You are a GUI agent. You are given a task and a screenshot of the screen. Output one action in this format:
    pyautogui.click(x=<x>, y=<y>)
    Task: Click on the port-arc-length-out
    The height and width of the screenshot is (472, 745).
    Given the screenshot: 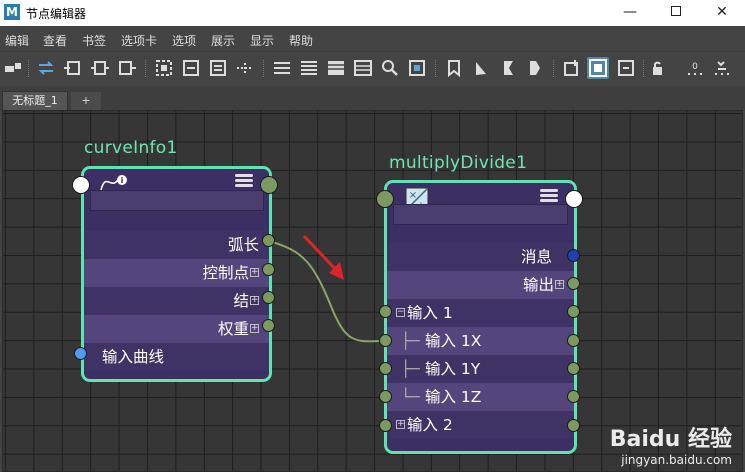 What is the action you would take?
    pyautogui.click(x=268, y=240)
    